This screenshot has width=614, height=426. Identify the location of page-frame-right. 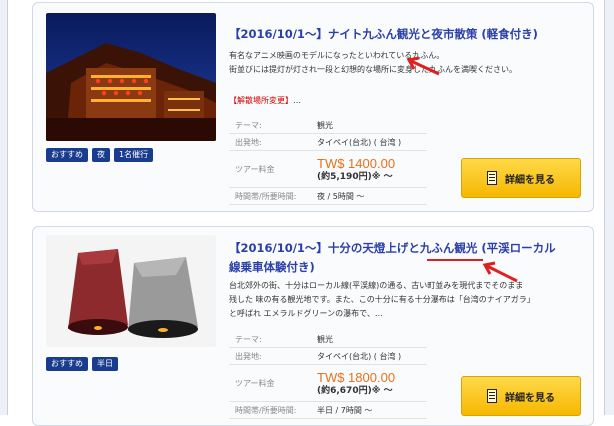
(609, 207).